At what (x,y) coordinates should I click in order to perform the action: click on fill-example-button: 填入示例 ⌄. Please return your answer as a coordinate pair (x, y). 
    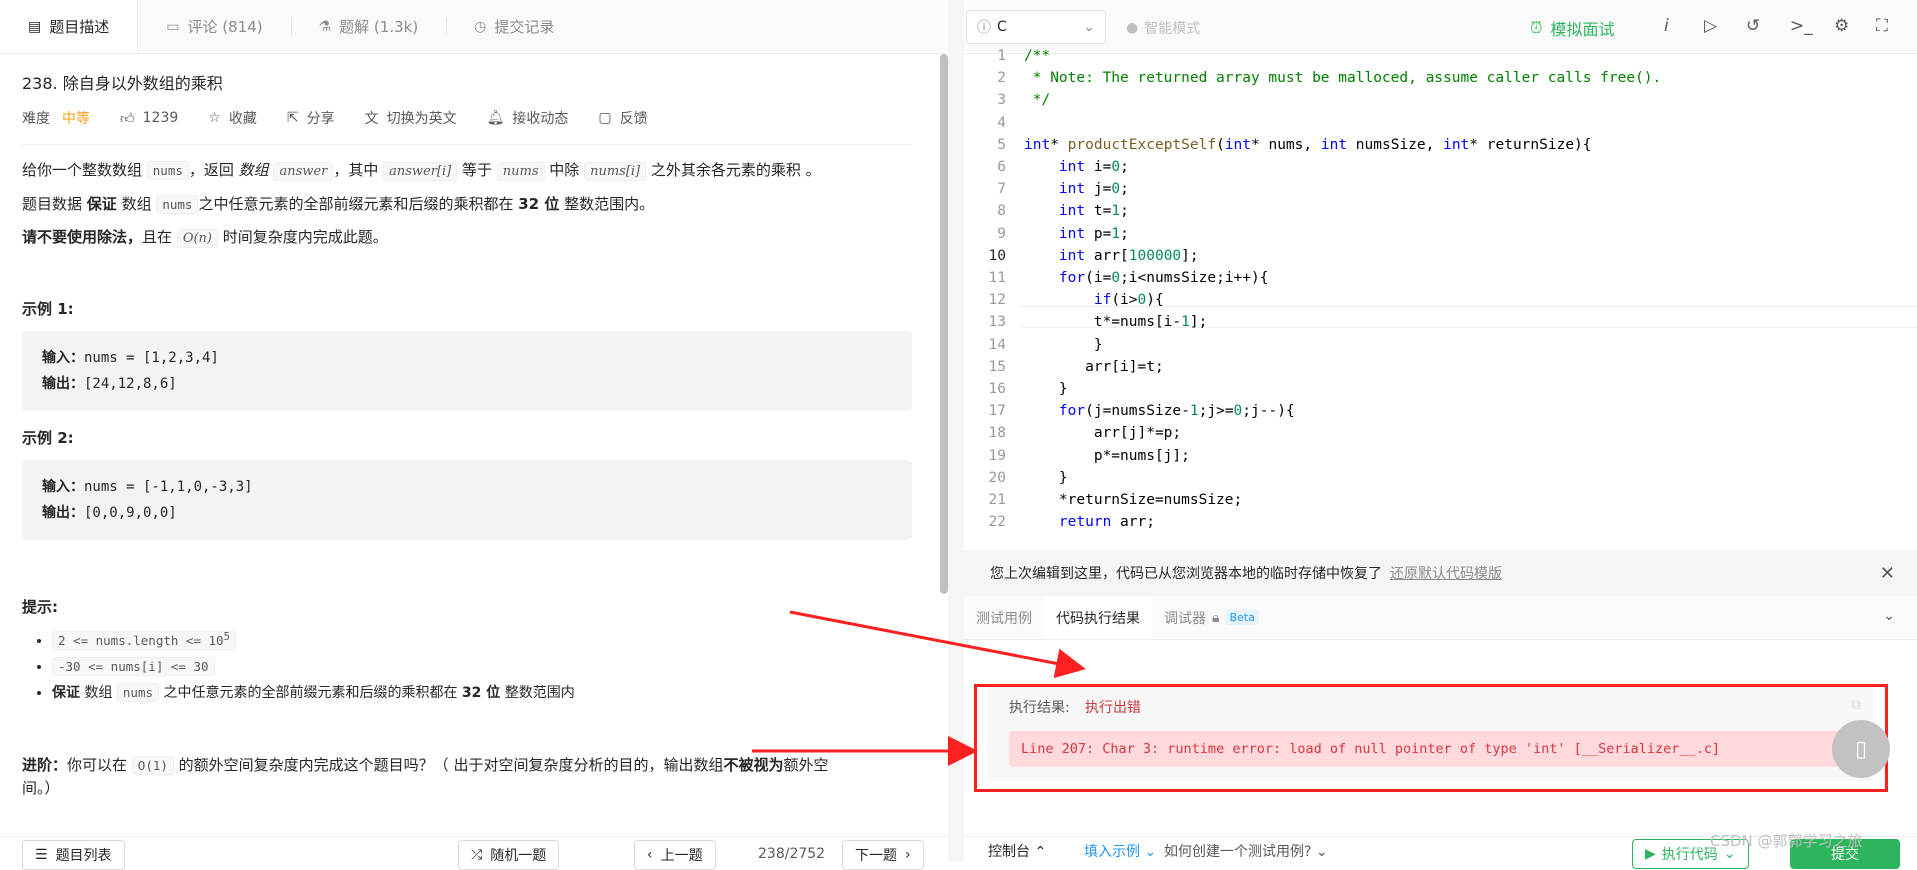
    Looking at the image, I should click on (1120, 851).